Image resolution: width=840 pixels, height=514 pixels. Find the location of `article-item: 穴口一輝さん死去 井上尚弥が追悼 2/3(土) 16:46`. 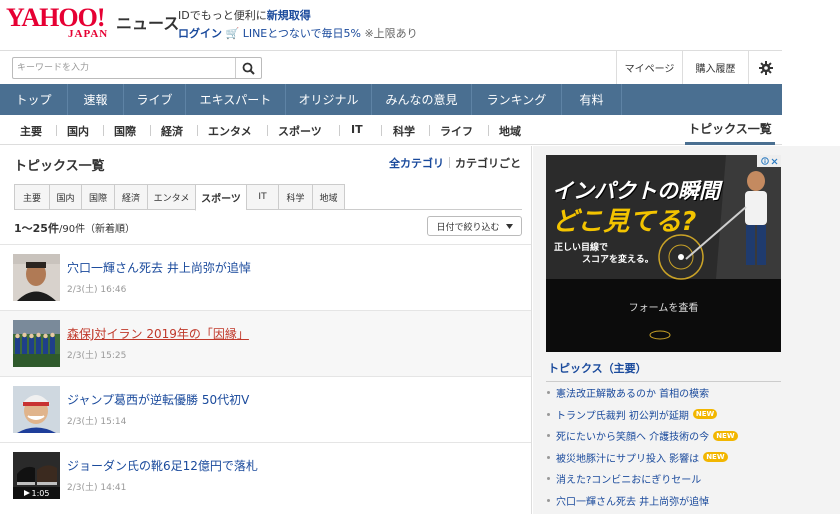

article-item: 穴口一輝さん死去 井上尚弥が追悼 2/3(土) 16:46 is located at coordinates (265, 277).